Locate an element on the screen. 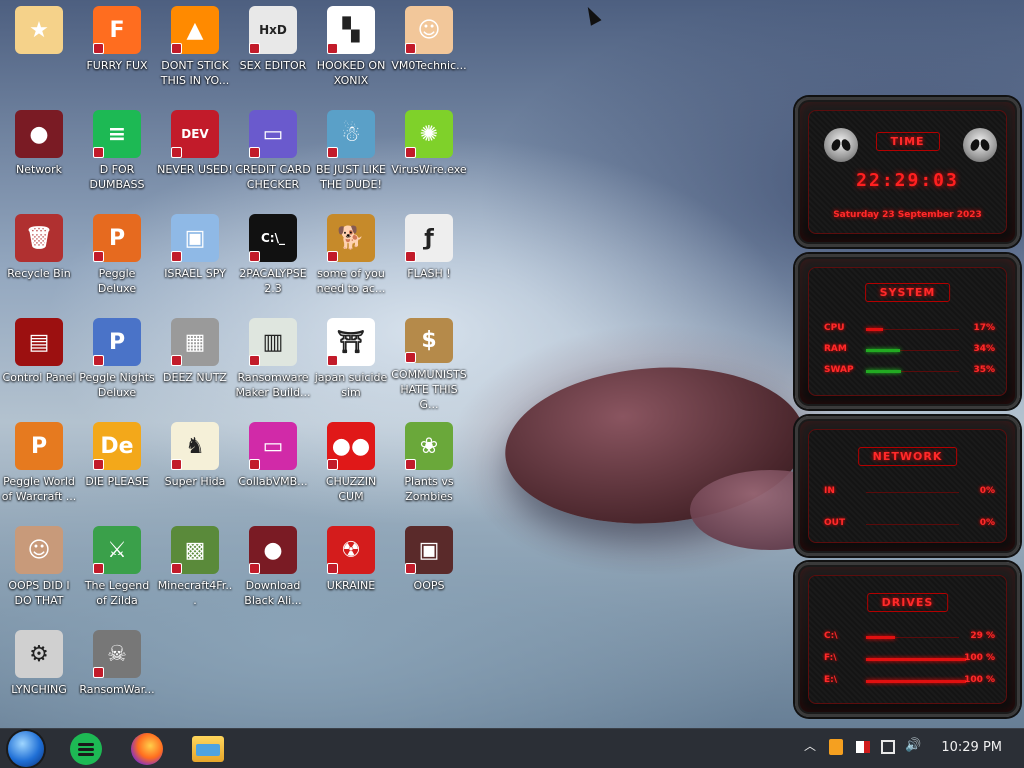 This screenshot has height=768, width=1024. app-icon: ▩ is located at coordinates (195, 550).